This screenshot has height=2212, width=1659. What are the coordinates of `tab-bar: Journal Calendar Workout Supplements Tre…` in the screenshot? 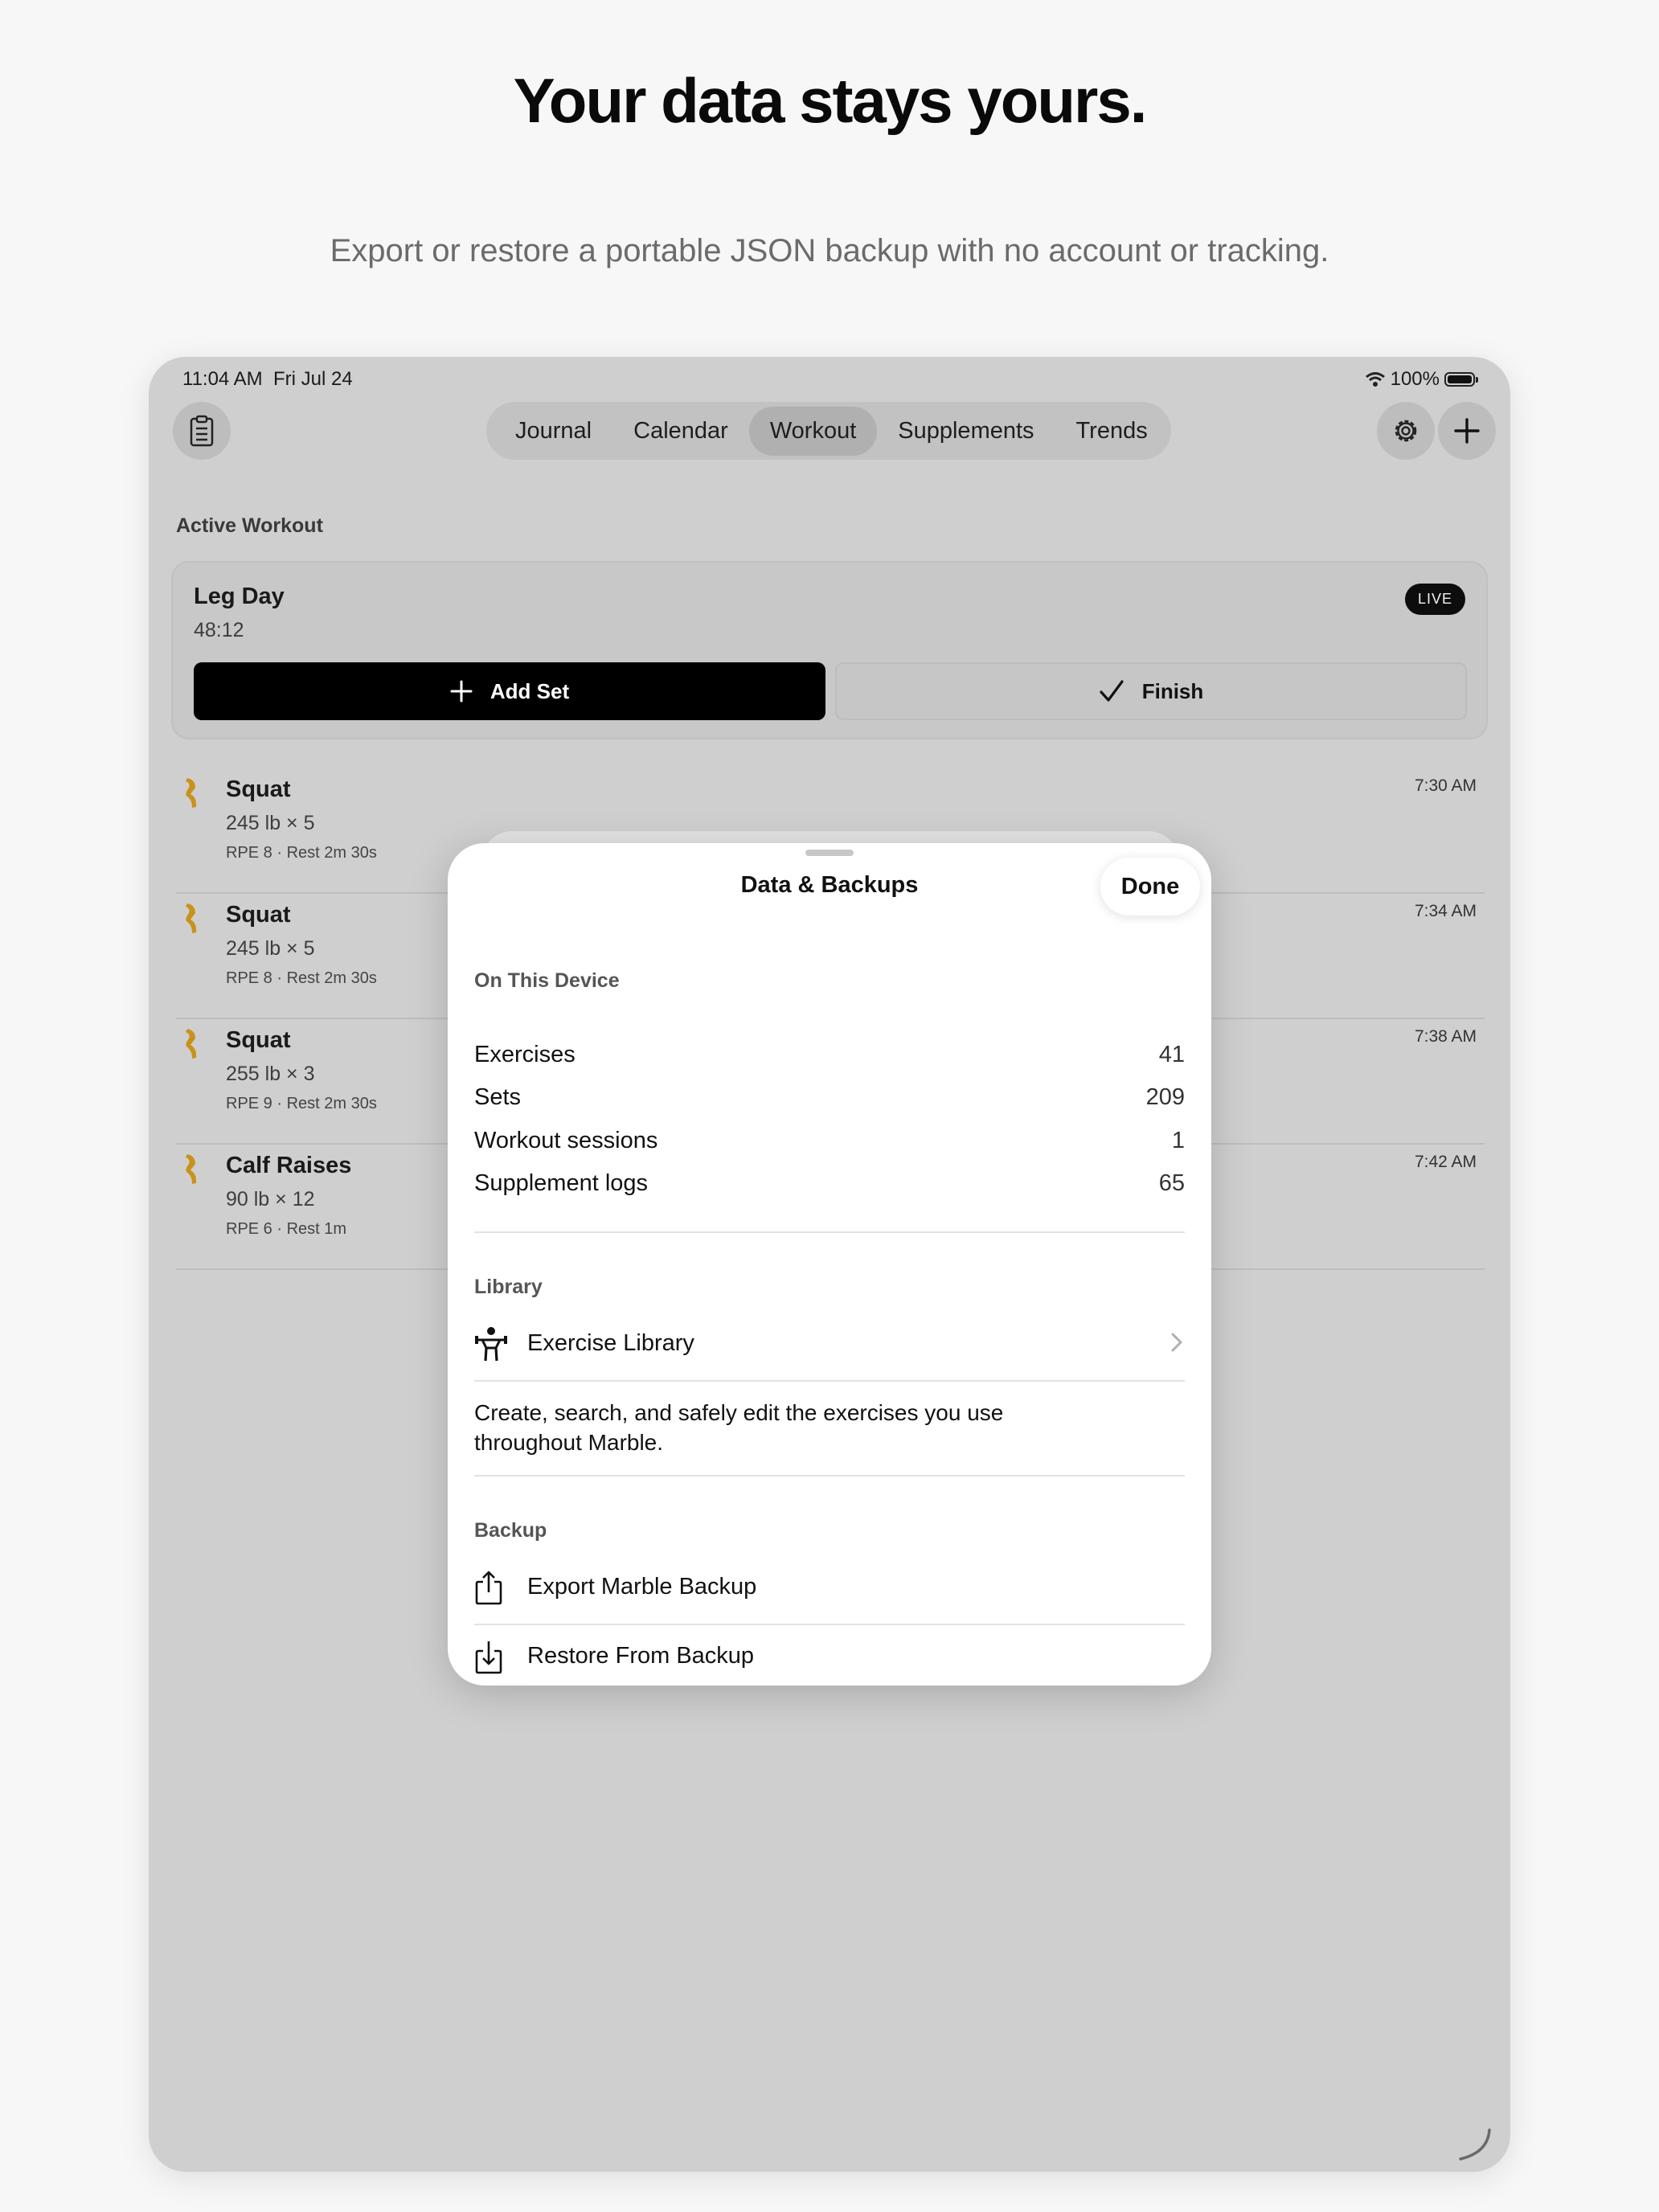 It's located at (828, 431).